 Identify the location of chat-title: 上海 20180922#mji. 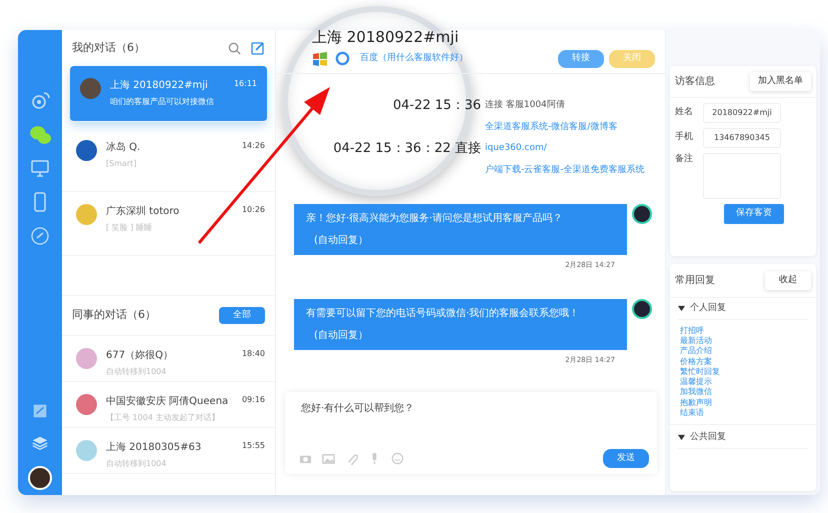
(386, 39).